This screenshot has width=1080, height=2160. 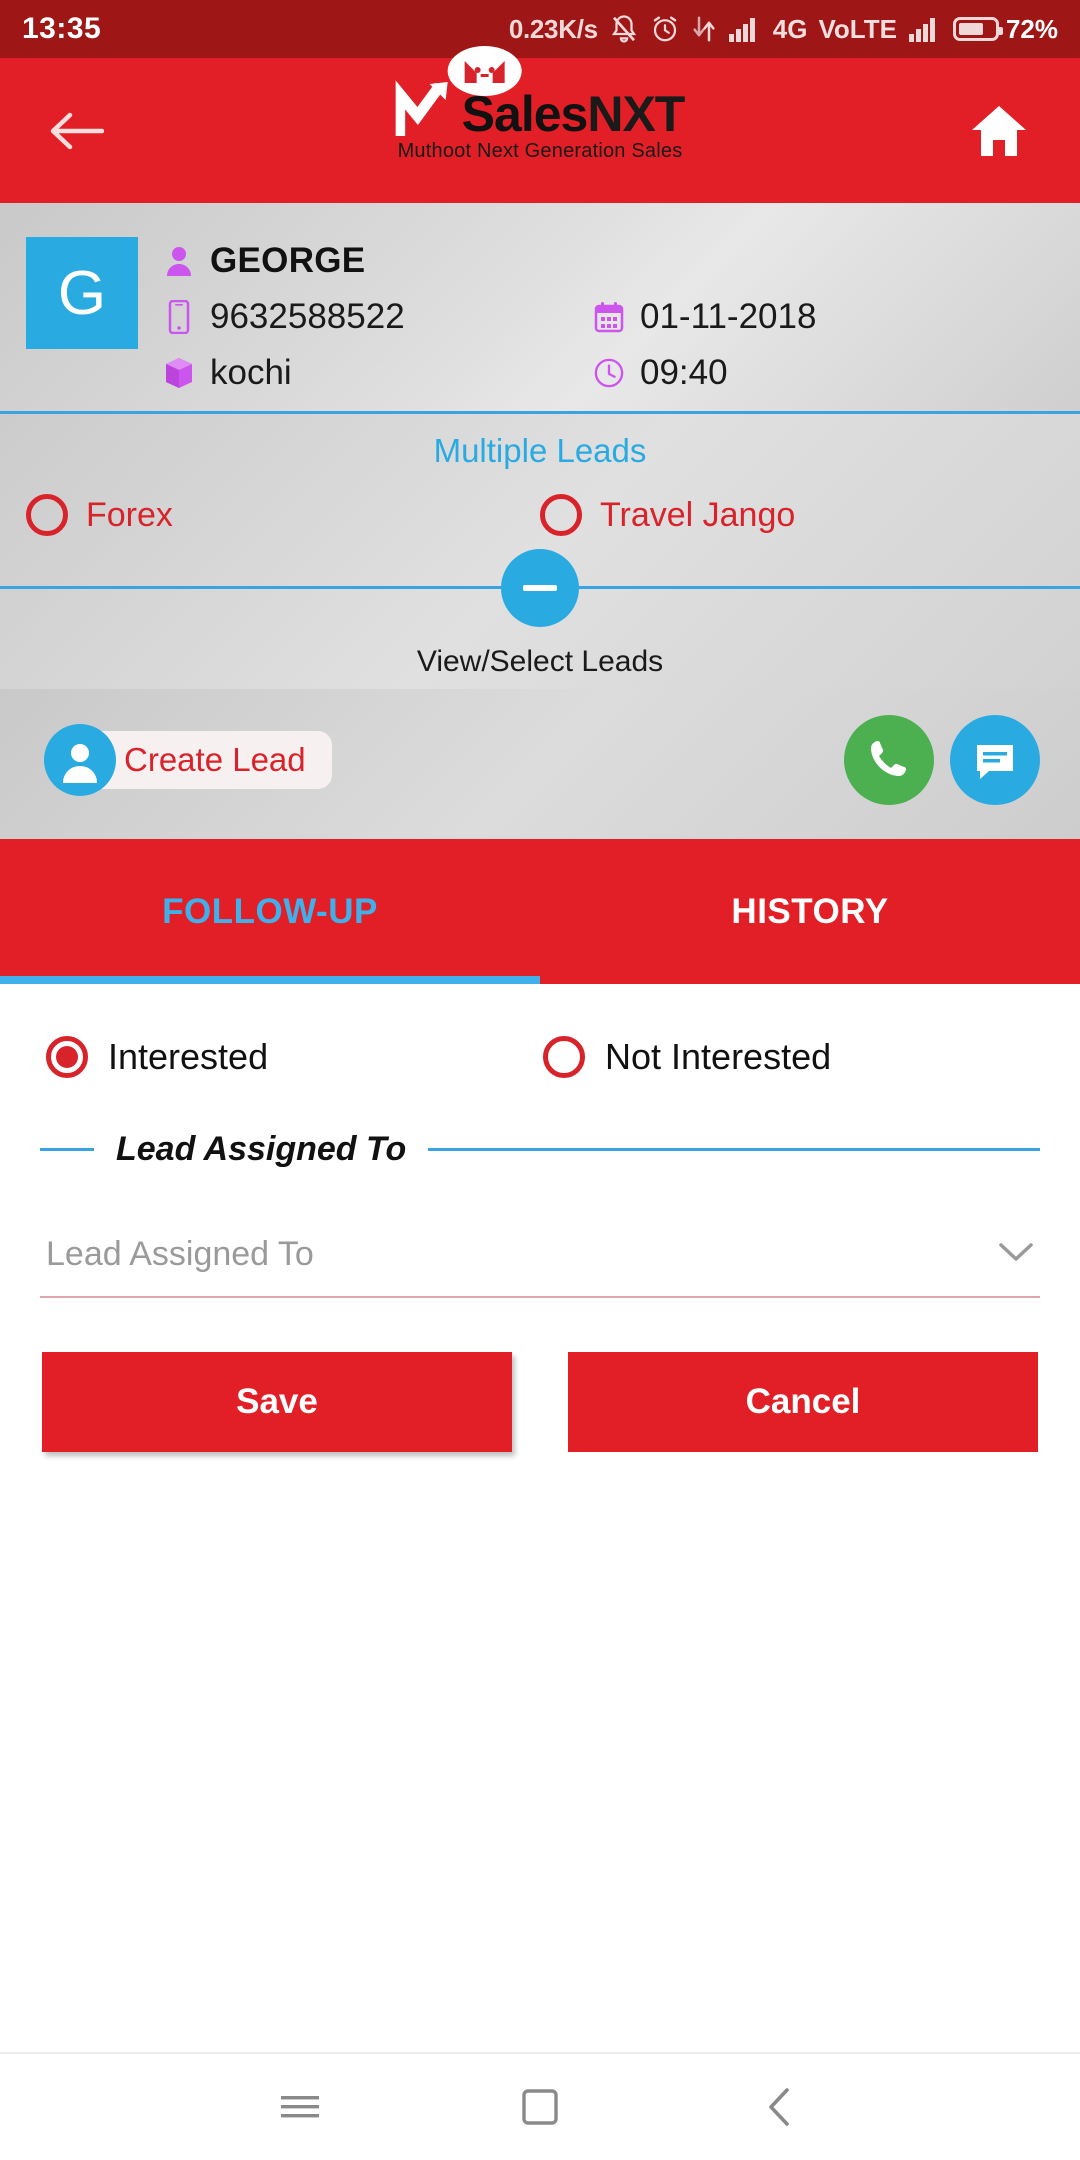 What do you see at coordinates (810, 911) in the screenshot?
I see `tab-history: HISTORY` at bounding box center [810, 911].